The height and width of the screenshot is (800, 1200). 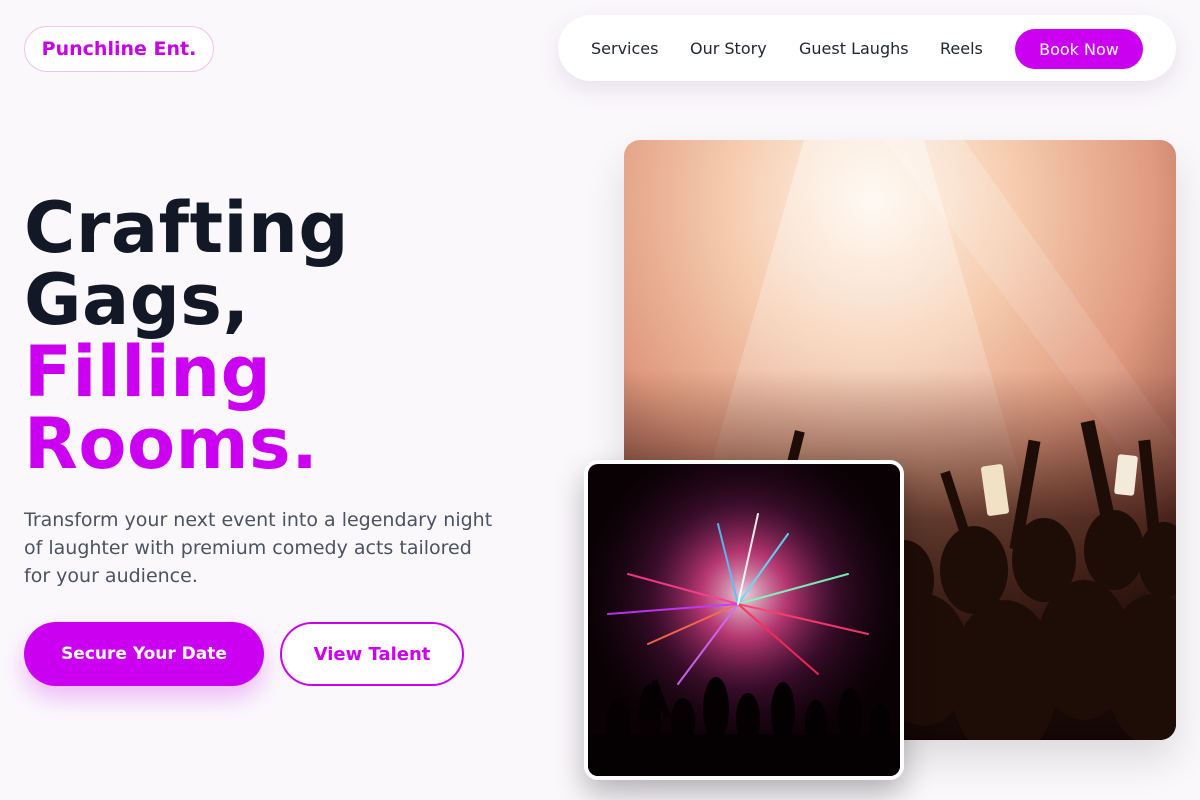 I want to click on headline-line-3: Filling, so click(x=148, y=372).